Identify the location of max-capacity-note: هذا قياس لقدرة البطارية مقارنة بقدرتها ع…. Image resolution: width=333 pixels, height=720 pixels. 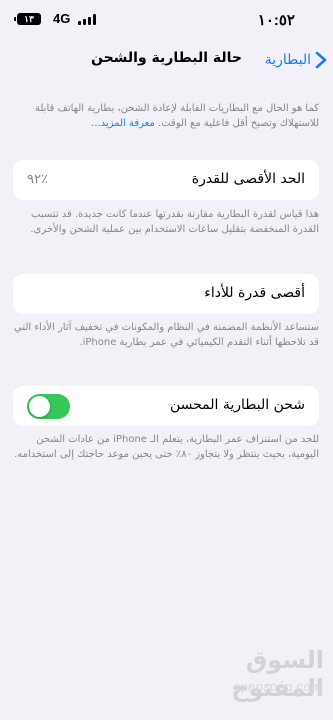
(174, 222).